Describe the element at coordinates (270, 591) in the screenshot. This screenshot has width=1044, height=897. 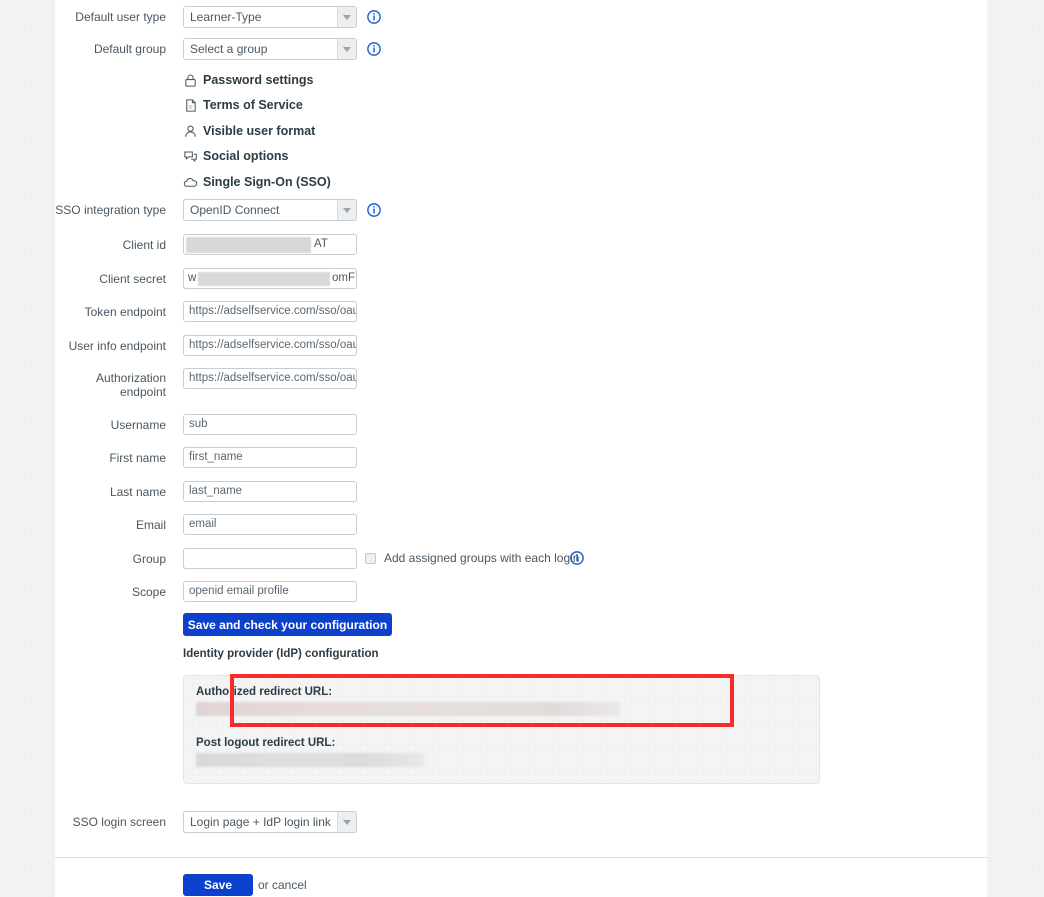
I see `input-scope: openid email profile` at that location.